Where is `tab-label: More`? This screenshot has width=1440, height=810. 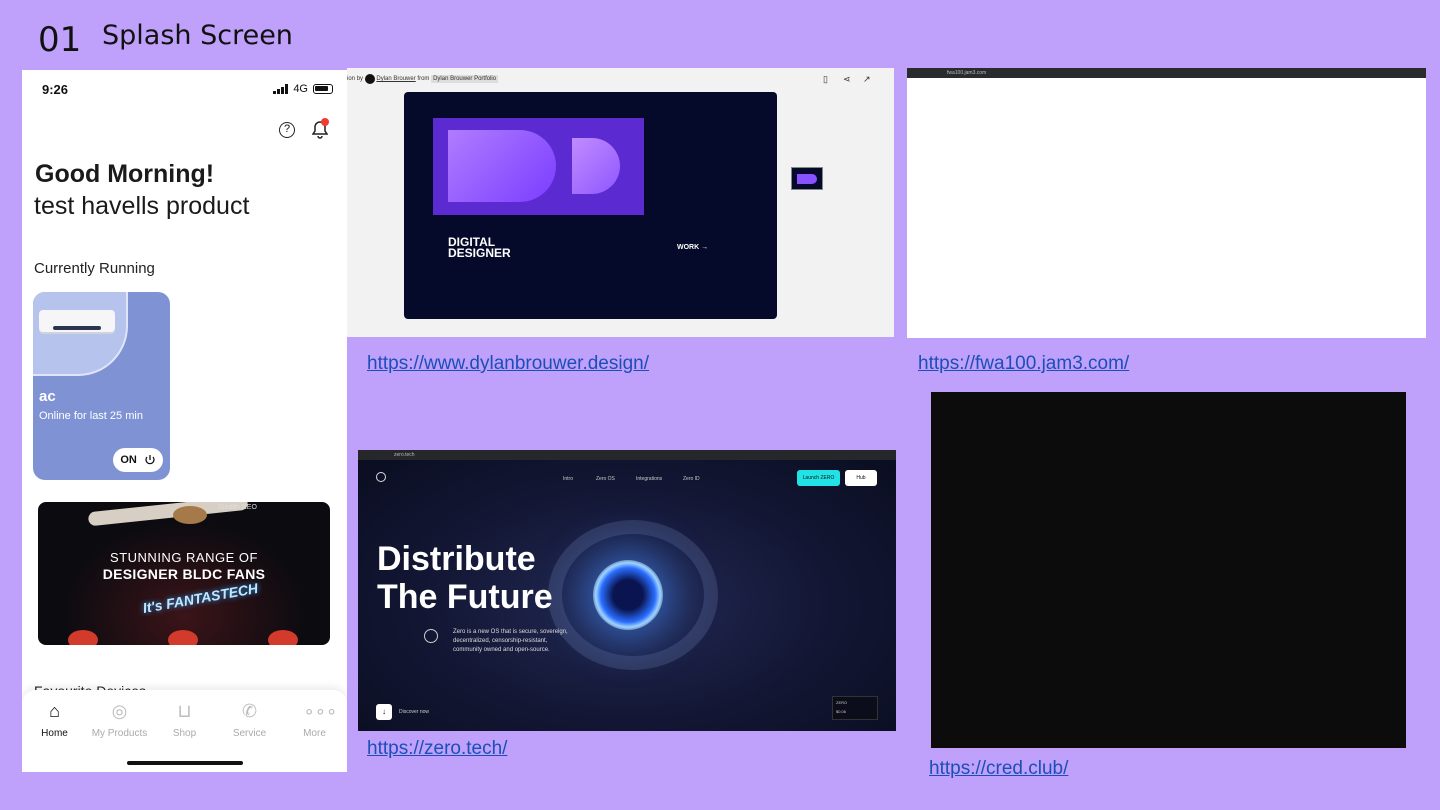 tab-label: More is located at coordinates (314, 733).